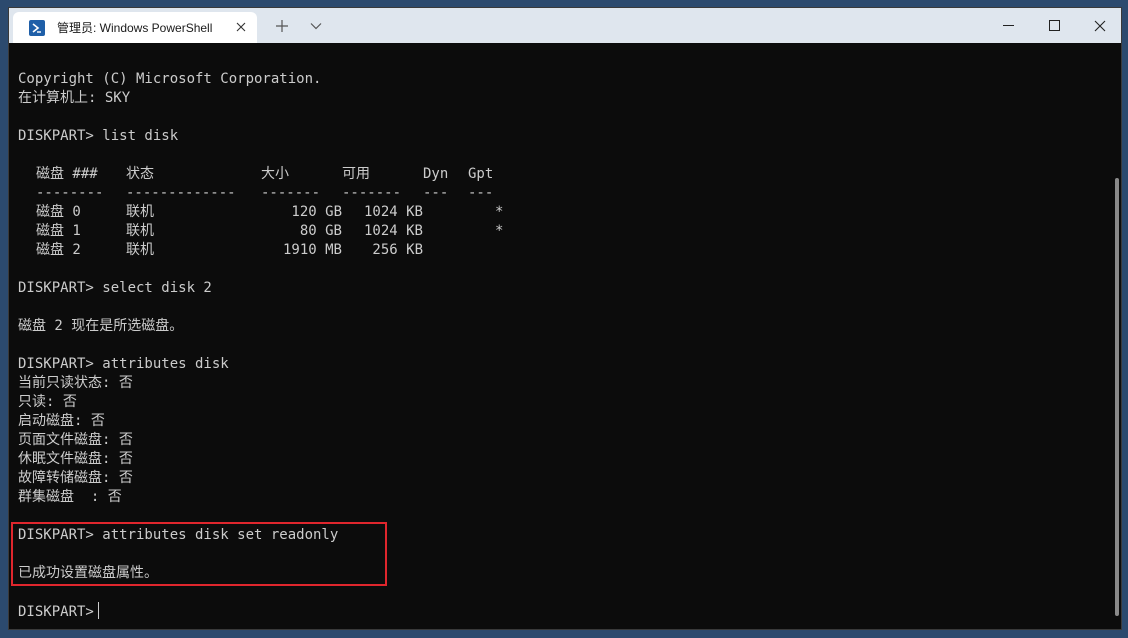  What do you see at coordinates (316, 26) in the screenshot?
I see `chevron-down-icon` at bounding box center [316, 26].